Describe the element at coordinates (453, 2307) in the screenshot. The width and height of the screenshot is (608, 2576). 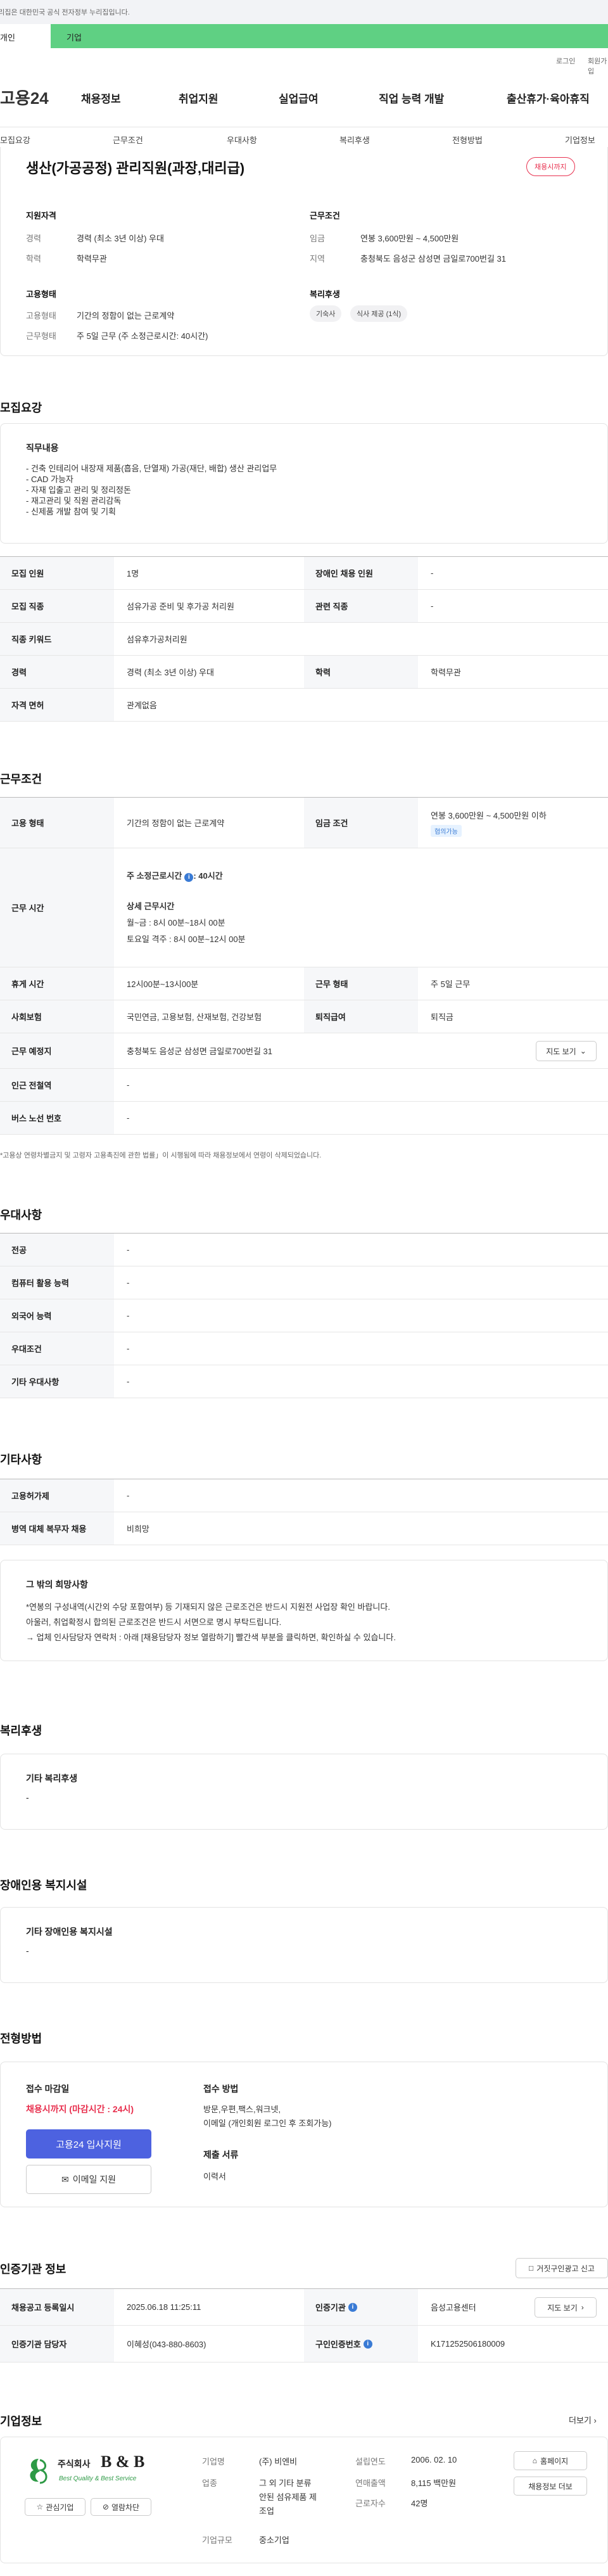
I see `table-cell: 음성고용센터` at that location.